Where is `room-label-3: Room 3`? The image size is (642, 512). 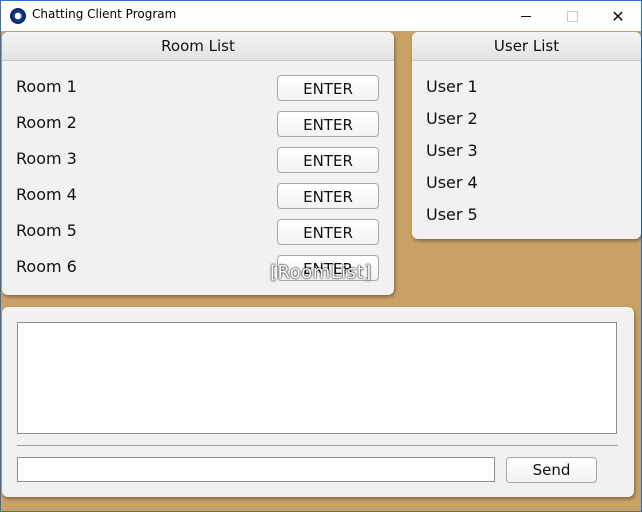
room-label-3: Room 3 is located at coordinates (46, 158).